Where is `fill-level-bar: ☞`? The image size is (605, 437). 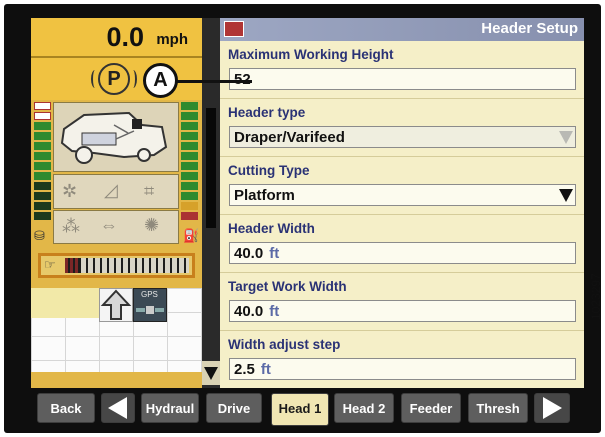
fill-level-bar: ☞ is located at coordinates (116, 265).